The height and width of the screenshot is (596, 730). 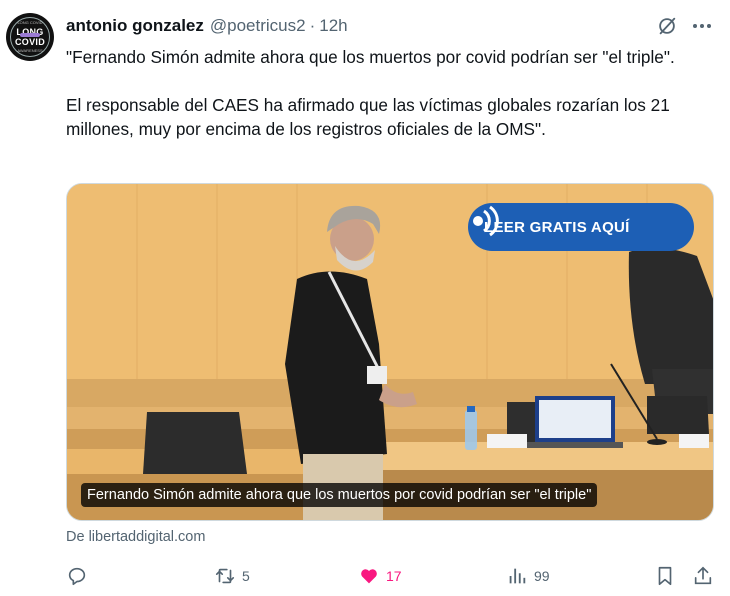 What do you see at coordinates (517, 576) in the screenshot?
I see `views-icon` at bounding box center [517, 576].